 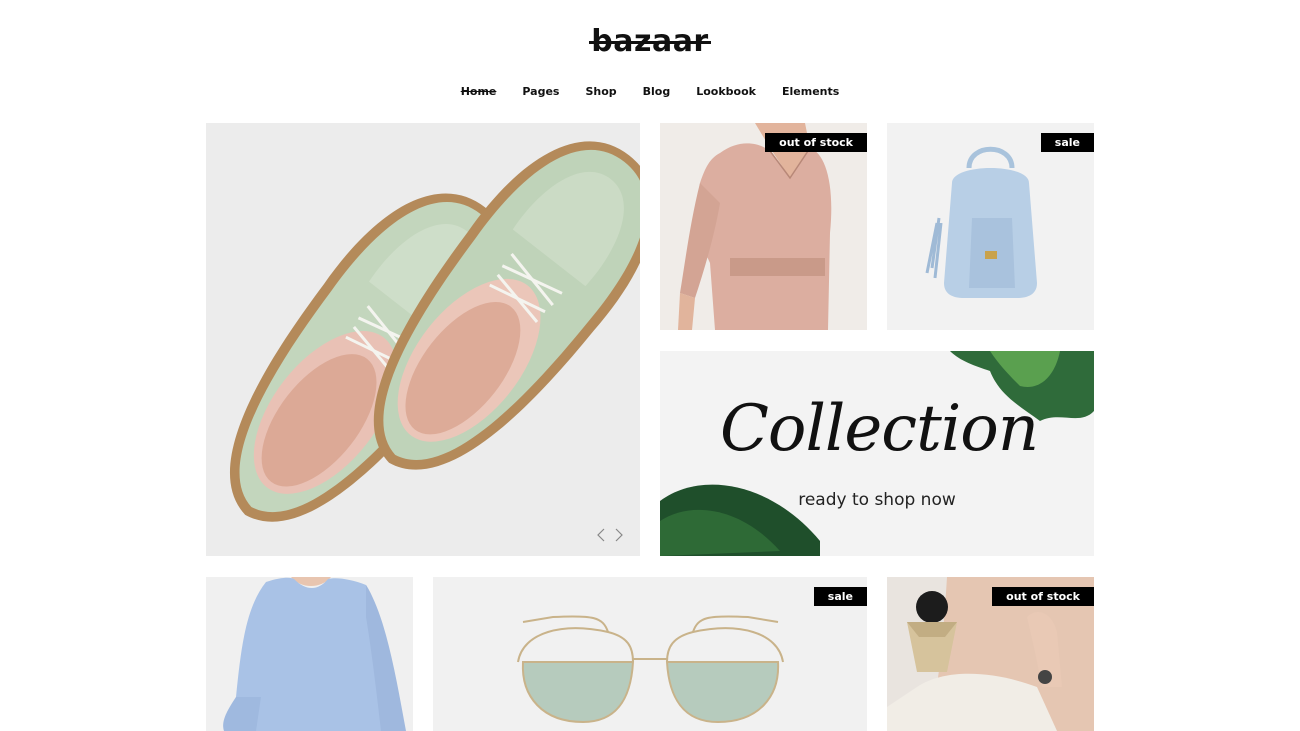 What do you see at coordinates (879, 429) in the screenshot?
I see `collection-title: Collection` at bounding box center [879, 429].